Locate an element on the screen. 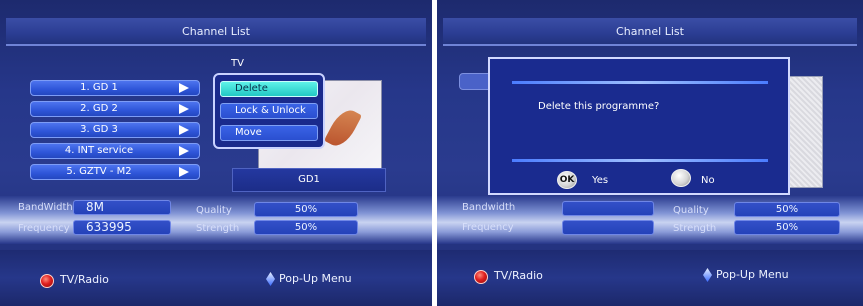 Image resolution: width=863 pixels, height=306 pixels. channel-item-5: 5. GZTV - M2 is located at coordinates (115, 172).